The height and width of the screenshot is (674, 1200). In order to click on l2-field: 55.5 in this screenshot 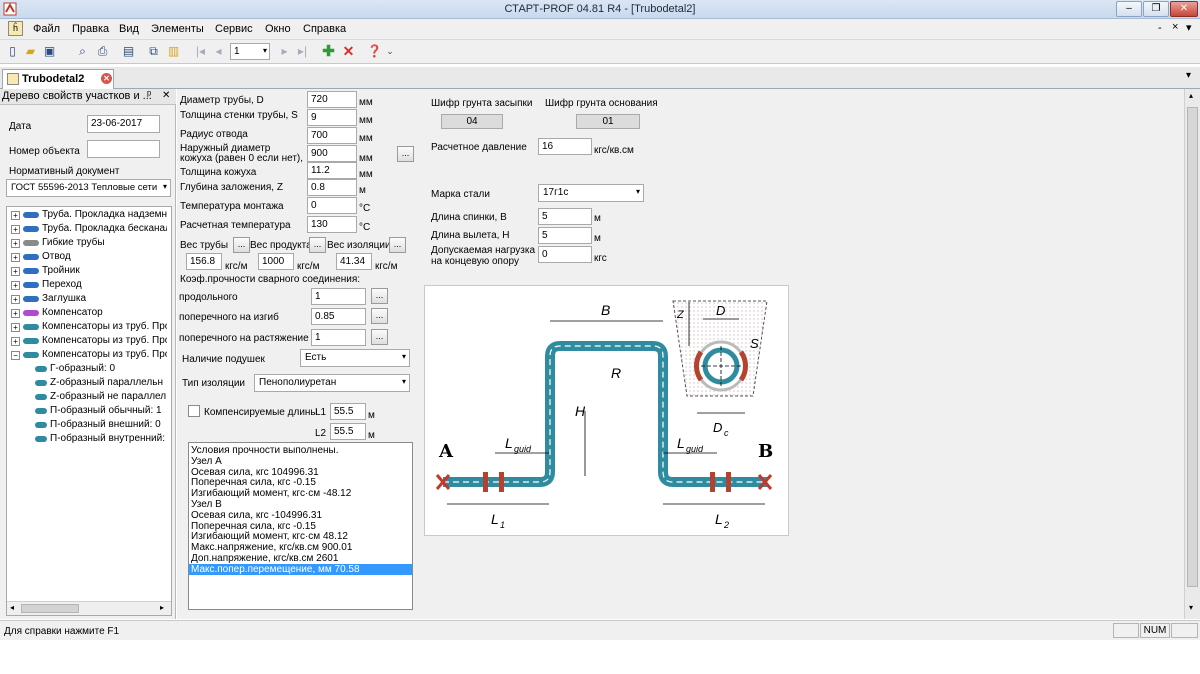, I will do `click(348, 431)`.